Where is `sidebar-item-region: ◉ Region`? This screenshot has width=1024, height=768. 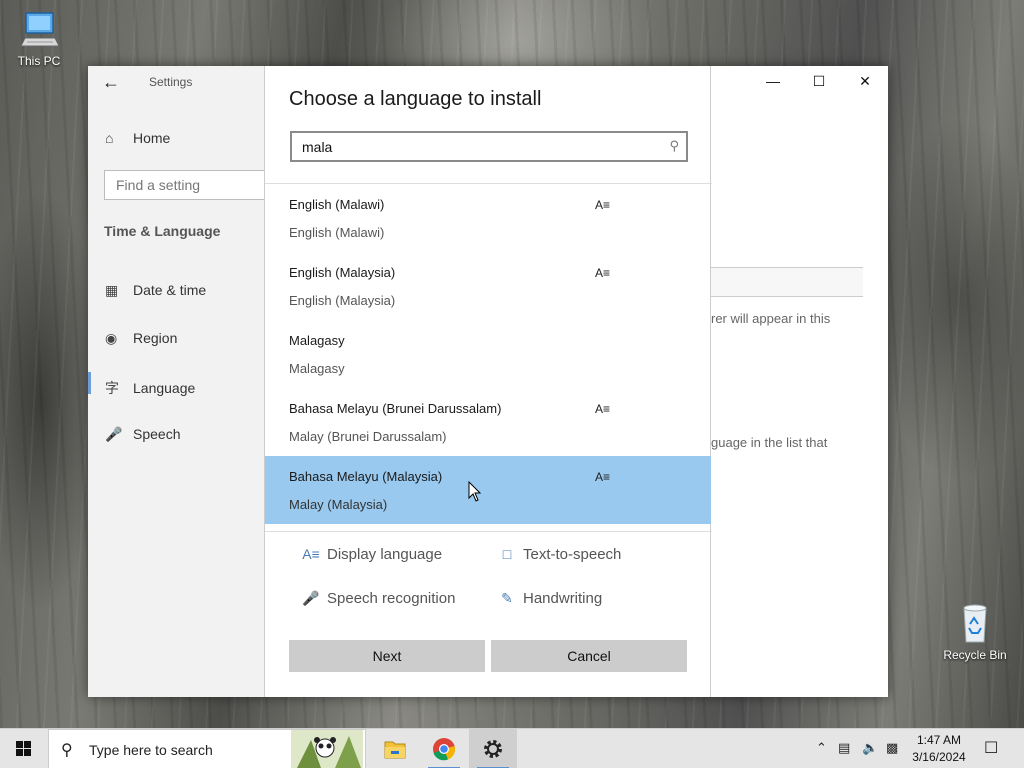
sidebar-item-region: ◉ Region is located at coordinates (141, 338).